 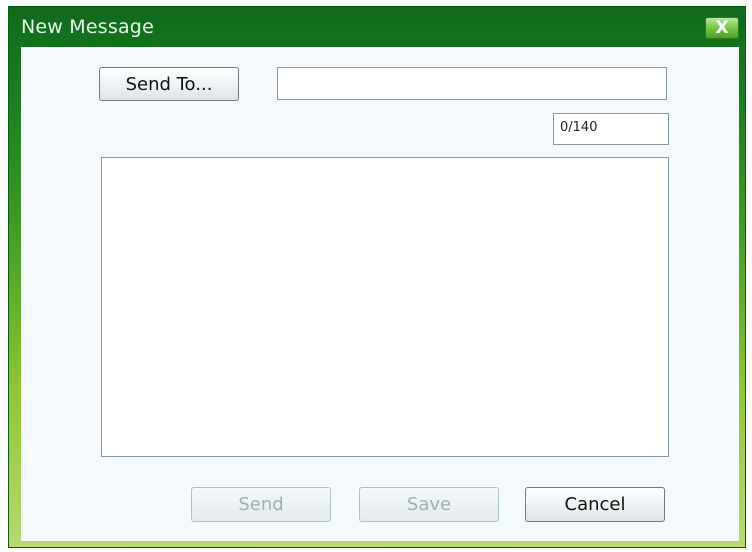 What do you see at coordinates (87, 27) in the screenshot?
I see `window-title: New Message` at bounding box center [87, 27].